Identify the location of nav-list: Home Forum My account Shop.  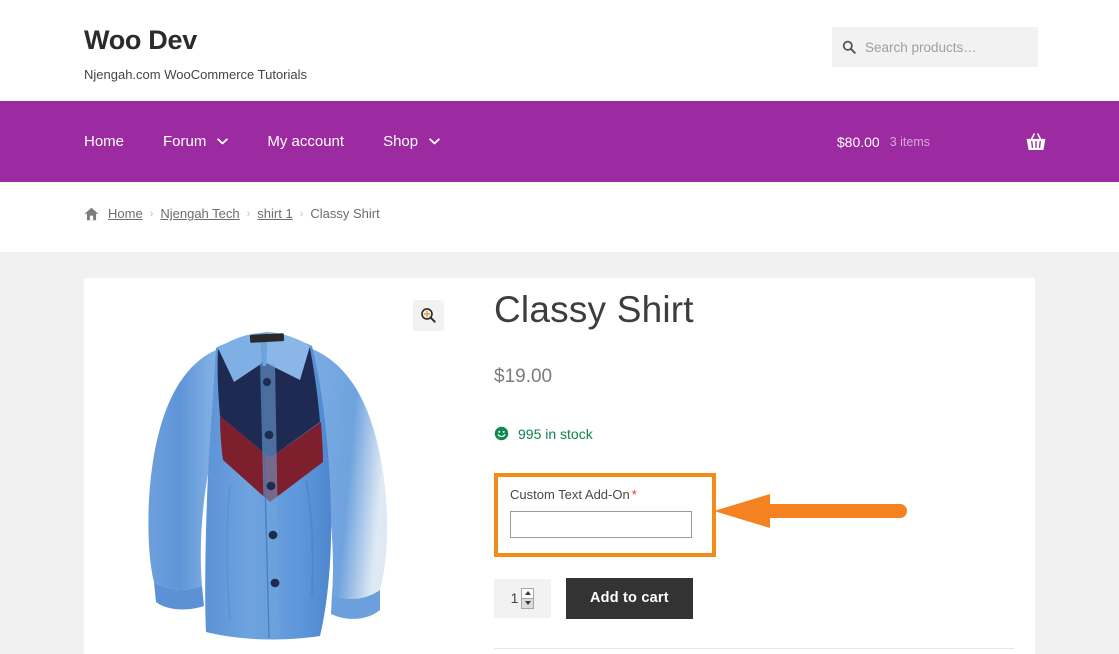
(281, 141).